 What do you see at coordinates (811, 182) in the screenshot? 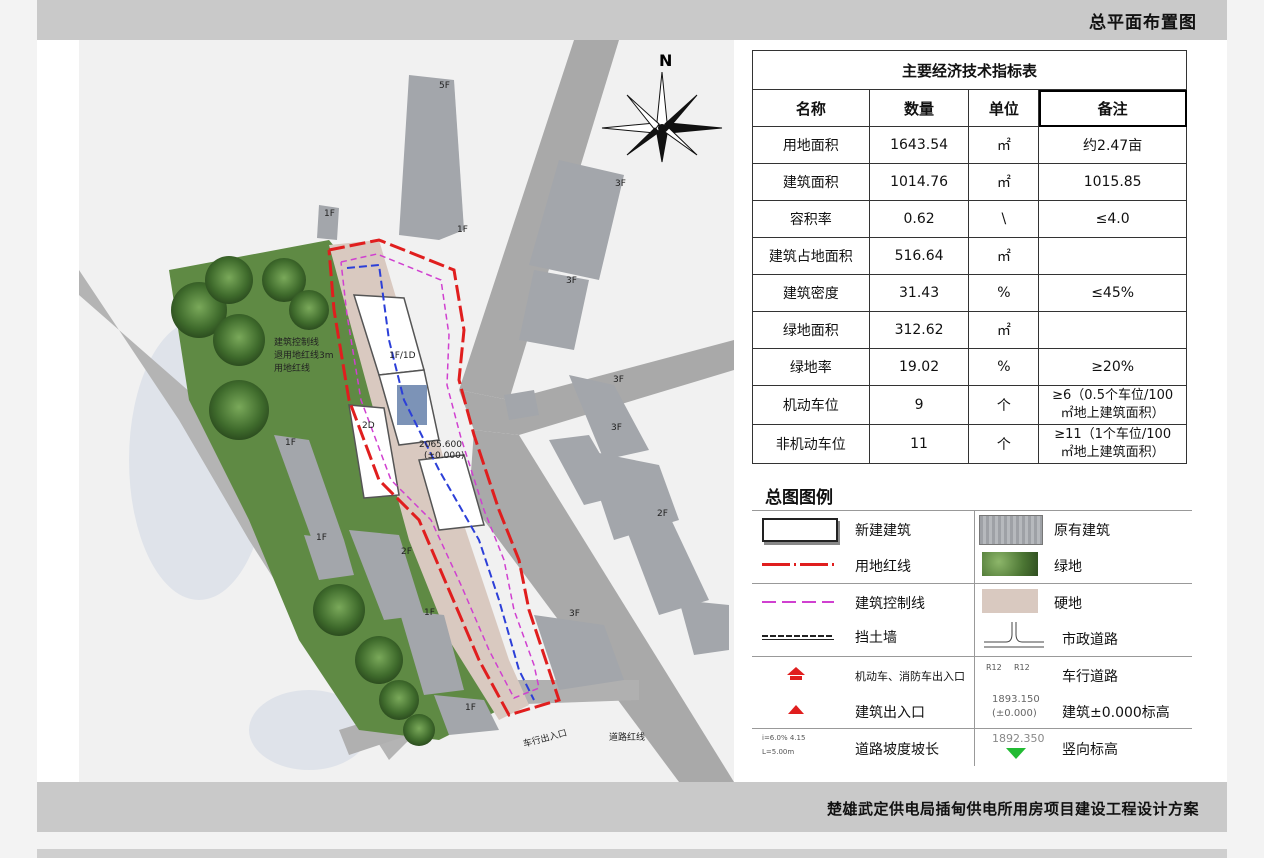
I see `cell-name: 建筑面积` at bounding box center [811, 182].